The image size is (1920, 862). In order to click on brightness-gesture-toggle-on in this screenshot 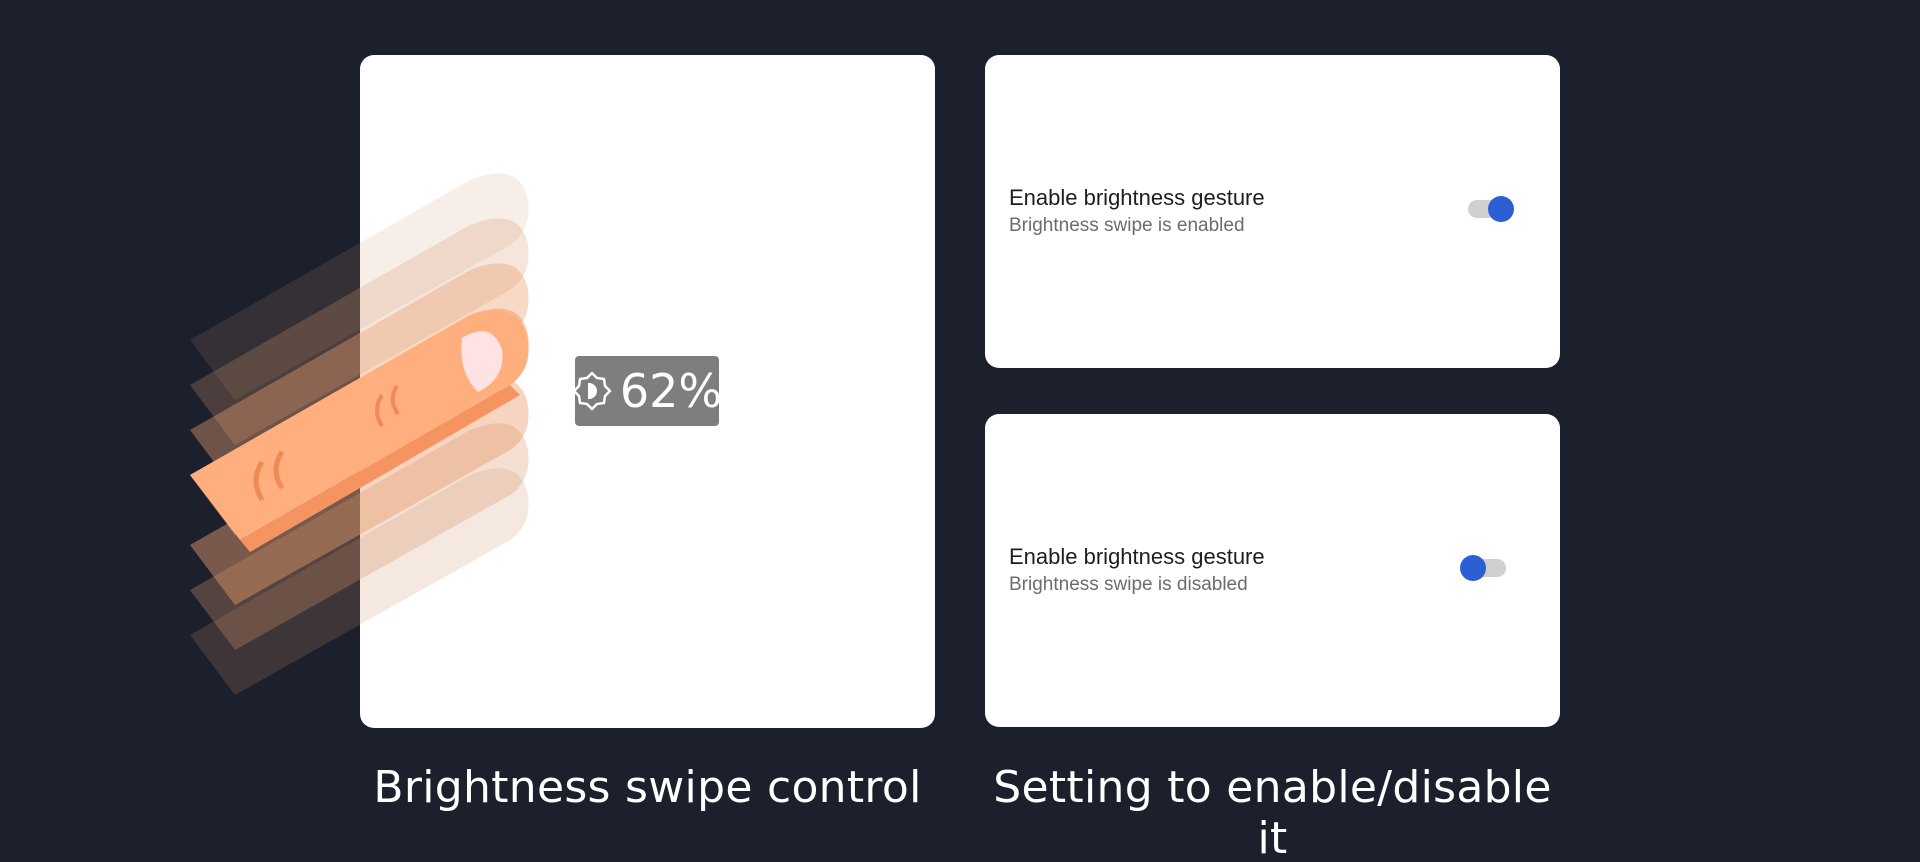, I will do `click(1491, 209)`.